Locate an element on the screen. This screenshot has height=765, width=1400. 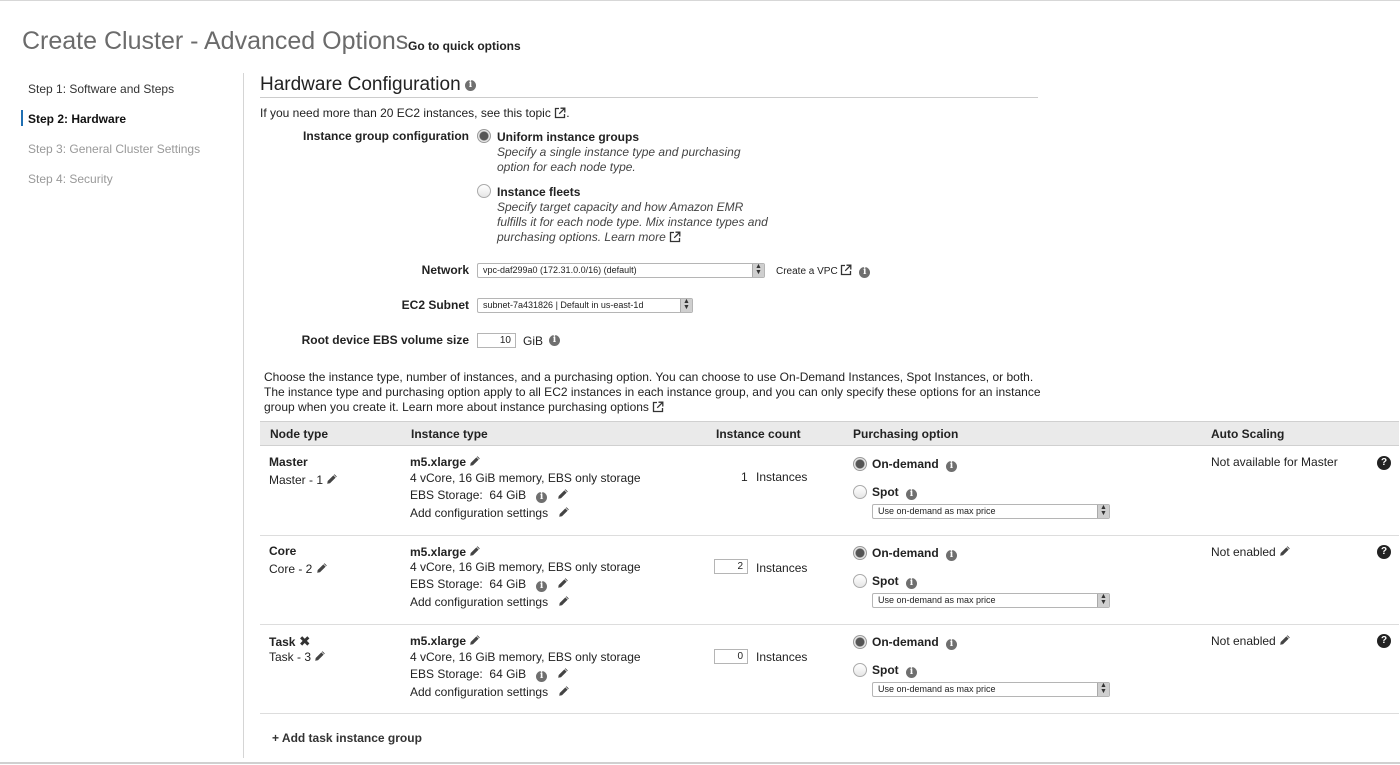
create-vpc: Create a VPC i is located at coordinates (823, 271).